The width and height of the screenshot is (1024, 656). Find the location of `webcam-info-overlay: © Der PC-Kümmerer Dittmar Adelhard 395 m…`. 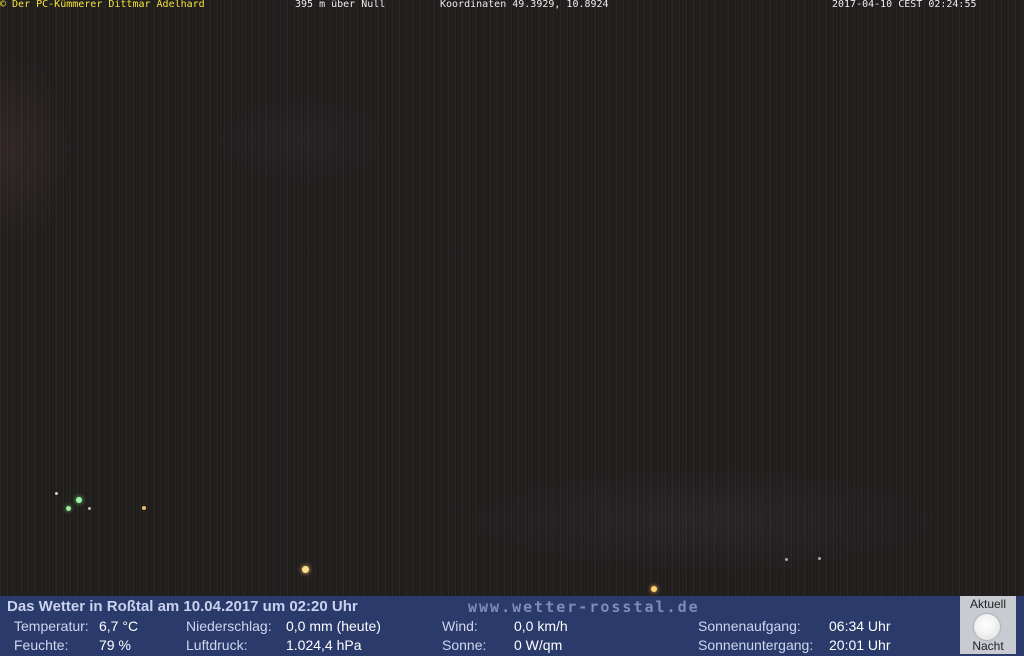

webcam-info-overlay: © Der PC-Kümmerer Dittmar Adelhard 395 m… is located at coordinates (512, 5).